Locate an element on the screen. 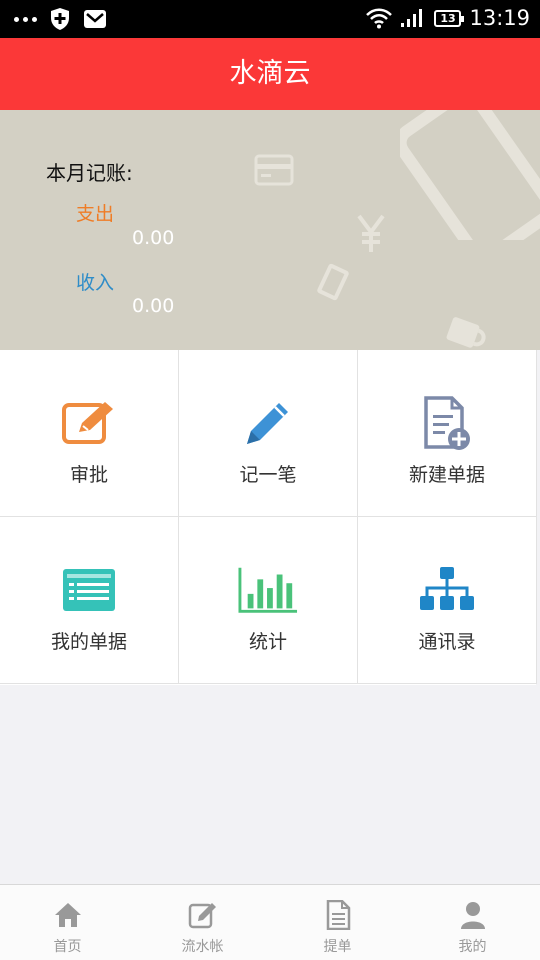 This screenshot has width=540, height=960. new-document-icon is located at coordinates (447, 423).